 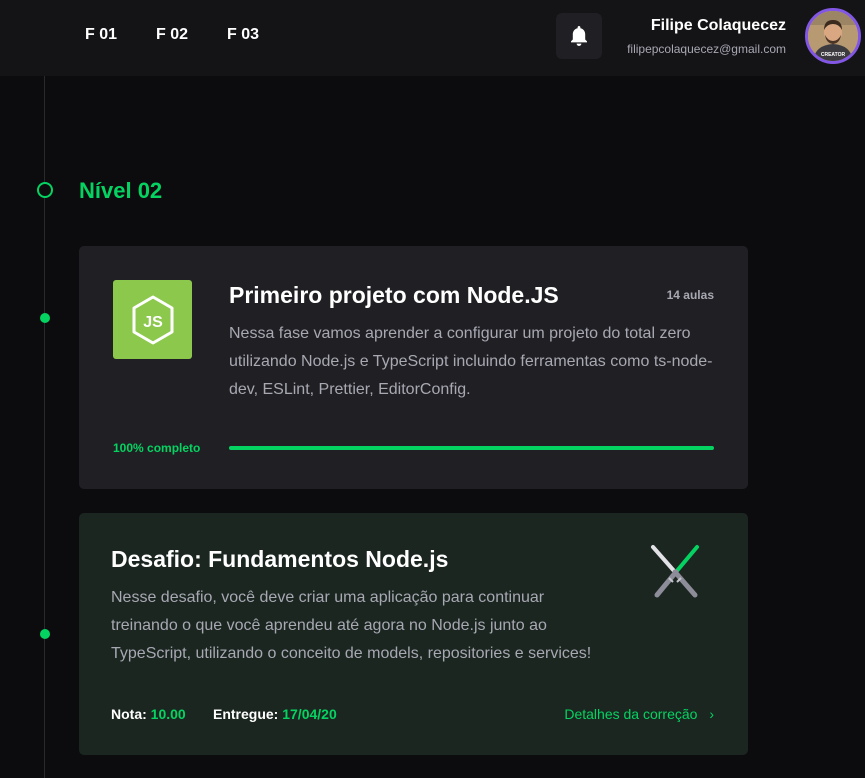 I want to click on user-name: Filipe Colaquecez, so click(x=718, y=25).